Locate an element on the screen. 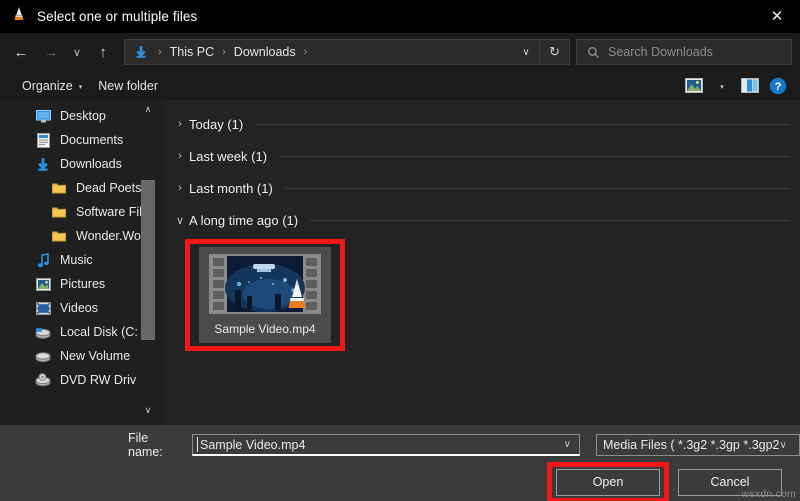 The height and width of the screenshot is (501, 800). sidebar-label: Dead Poets is located at coordinates (109, 188).